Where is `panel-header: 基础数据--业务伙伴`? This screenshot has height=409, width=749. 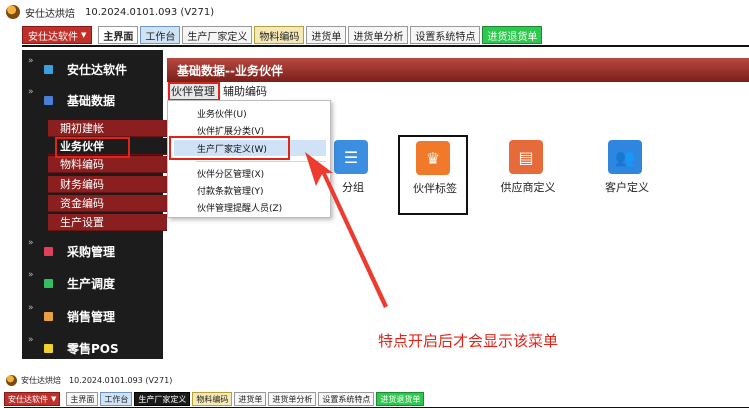
panel-header: 基础数据--业务伙伴 is located at coordinates (458, 70).